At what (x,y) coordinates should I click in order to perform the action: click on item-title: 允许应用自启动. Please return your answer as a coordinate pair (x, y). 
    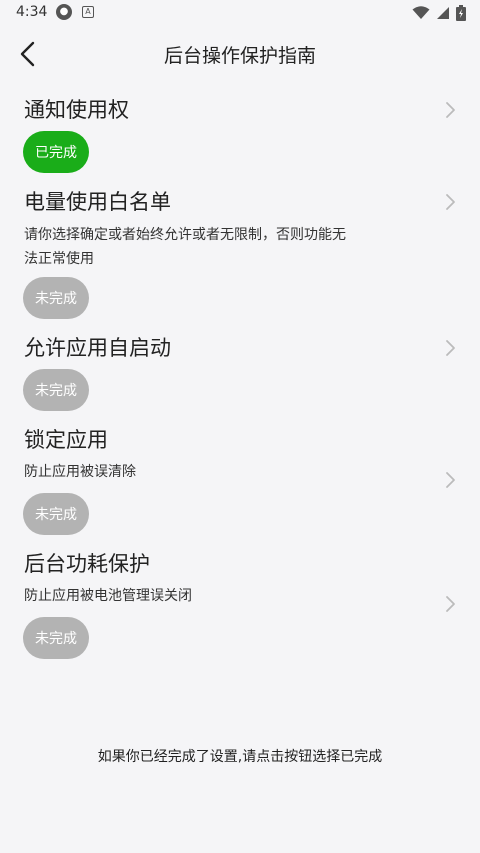
    Looking at the image, I should click on (97, 348).